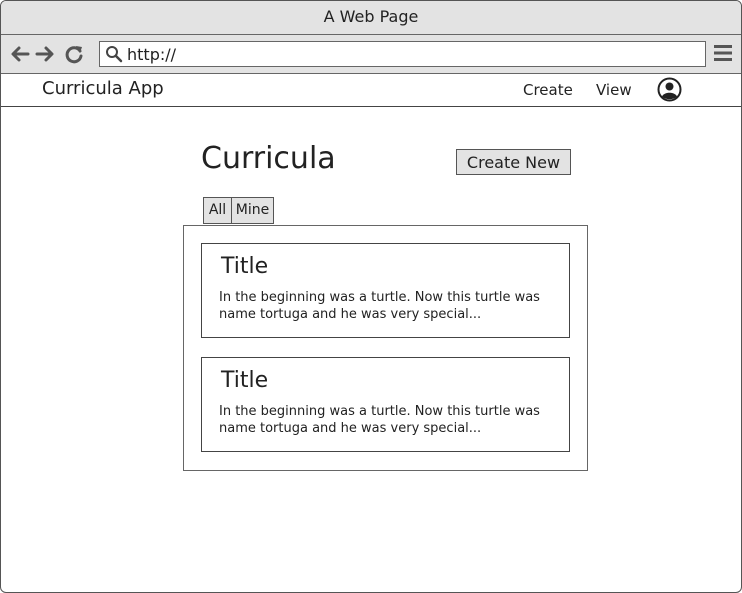 The width and height of the screenshot is (742, 593). Describe the element at coordinates (268, 158) in the screenshot. I see `page-title: Curricula` at that location.